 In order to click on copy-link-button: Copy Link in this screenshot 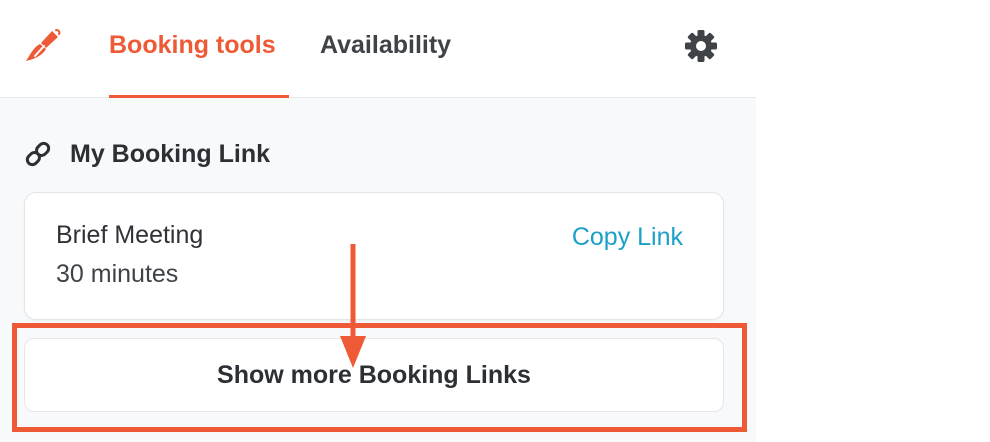, I will do `click(627, 237)`.